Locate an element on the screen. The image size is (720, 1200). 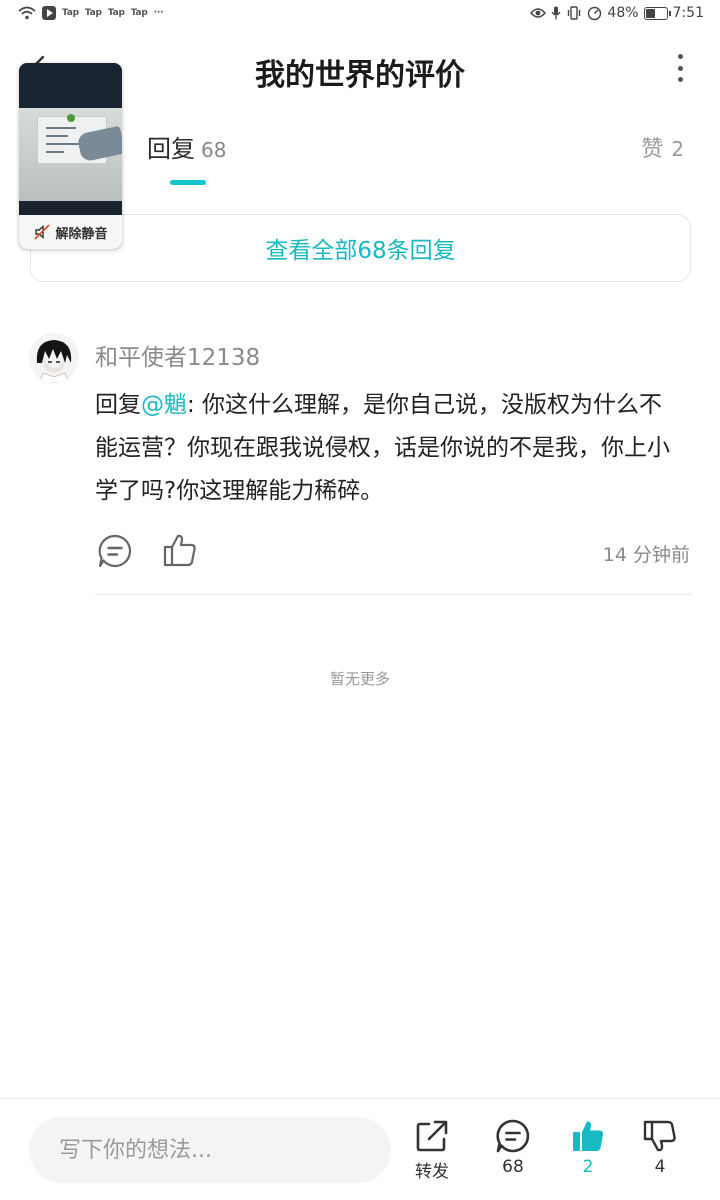
mute-icon is located at coordinates (42, 232).